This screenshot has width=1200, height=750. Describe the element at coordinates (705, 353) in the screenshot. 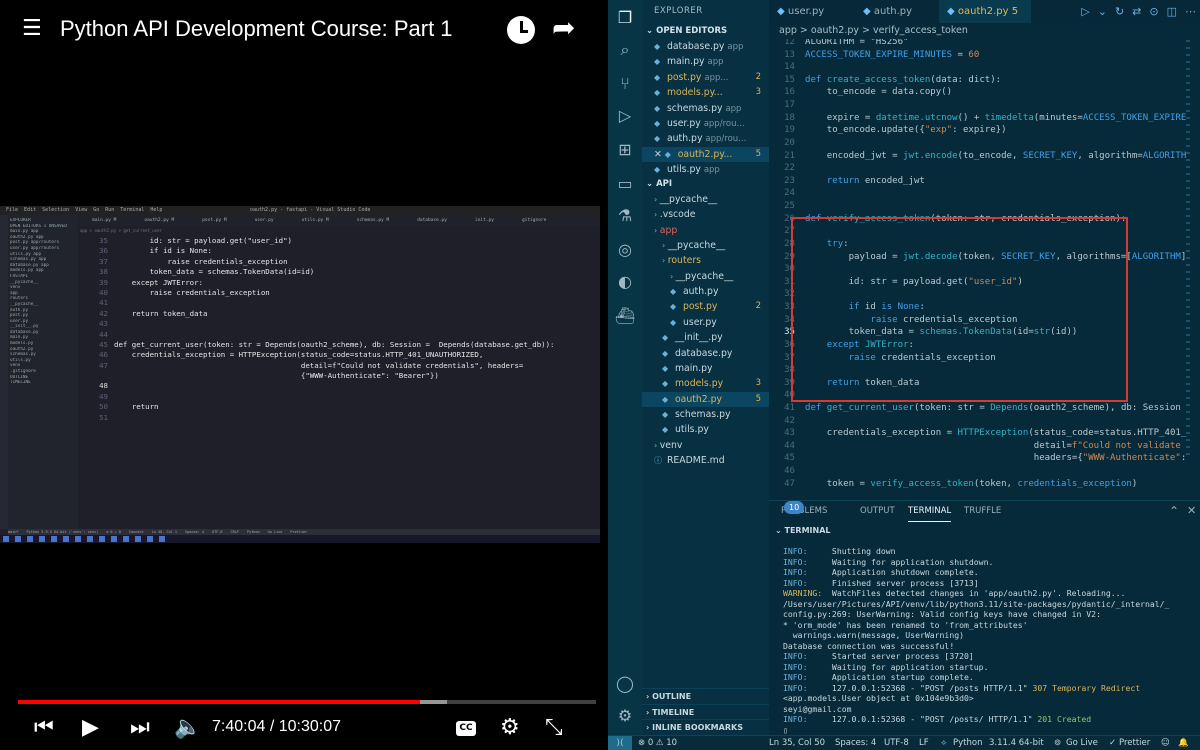

I see `tree-item: ◆ database.py` at that location.